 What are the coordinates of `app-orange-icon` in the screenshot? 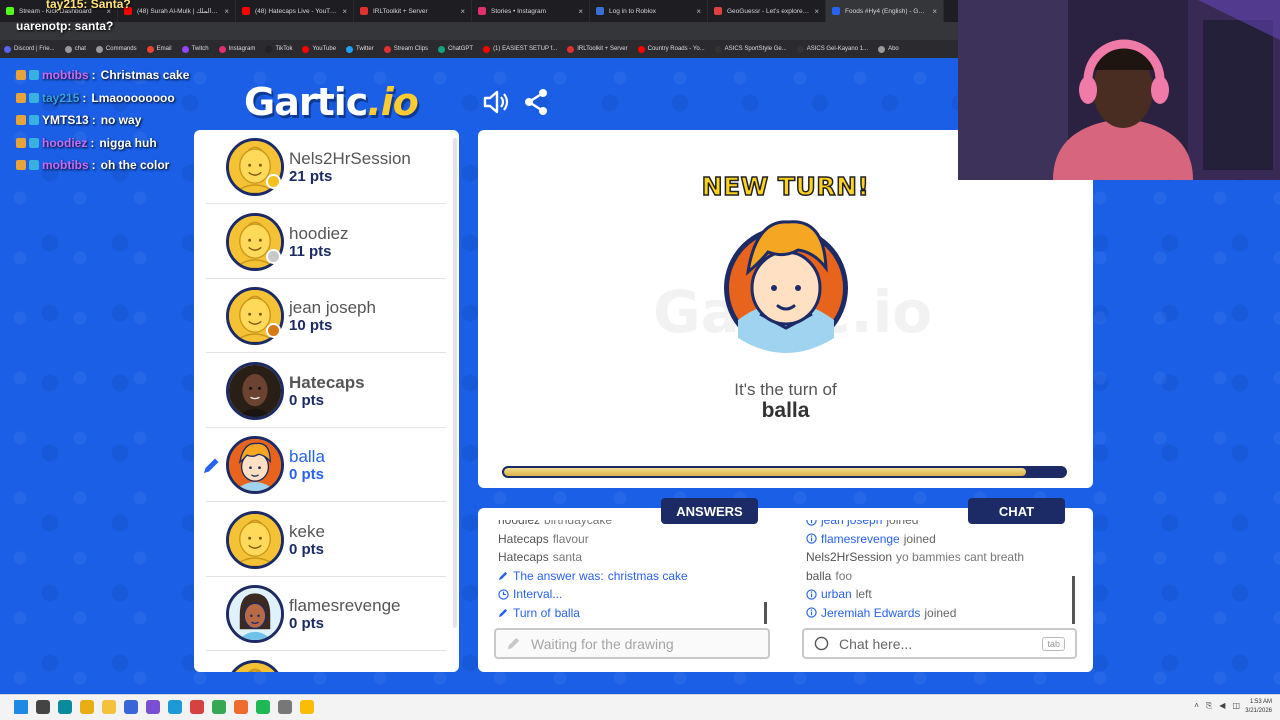 It's located at (241, 707).